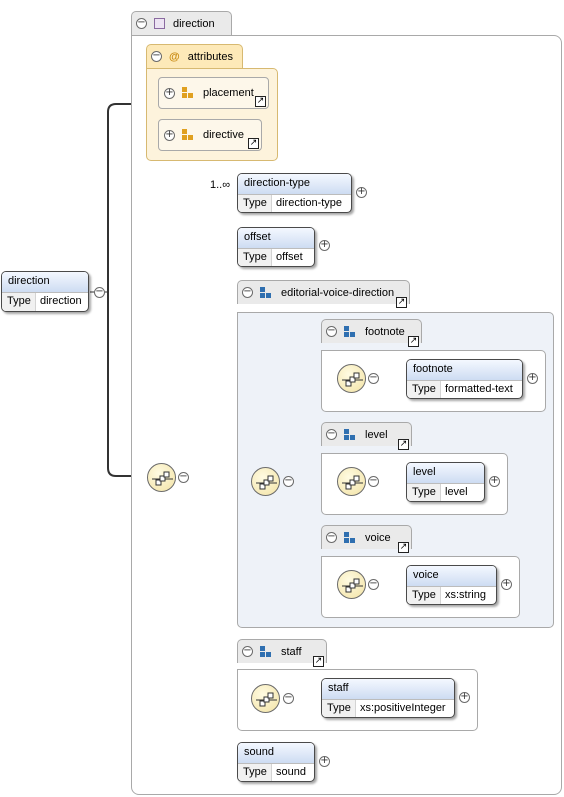  What do you see at coordinates (479, 389) in the screenshot?
I see `type-value: formatted-text` at bounding box center [479, 389].